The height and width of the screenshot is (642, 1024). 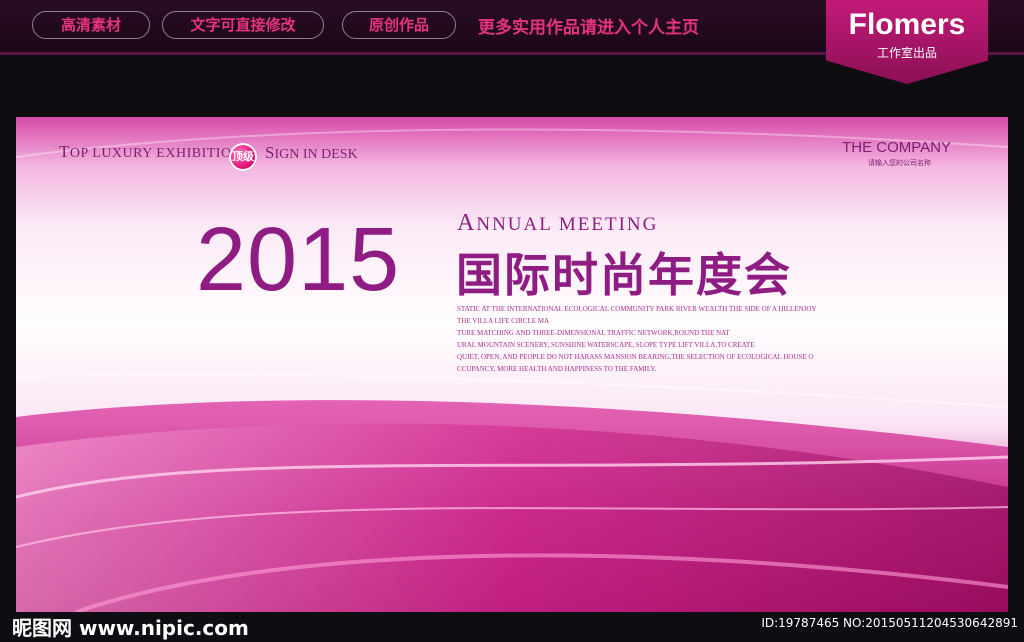 What do you see at coordinates (311, 152) in the screenshot?
I see `sign-in-desk: SIGN IN DESK` at bounding box center [311, 152].